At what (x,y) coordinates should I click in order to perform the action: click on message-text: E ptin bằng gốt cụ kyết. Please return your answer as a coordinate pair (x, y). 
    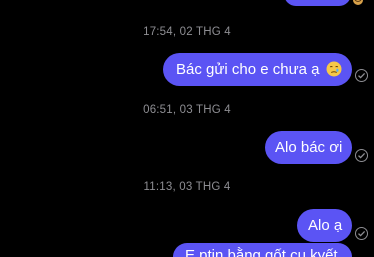
    Looking at the image, I should click on (261, 252).